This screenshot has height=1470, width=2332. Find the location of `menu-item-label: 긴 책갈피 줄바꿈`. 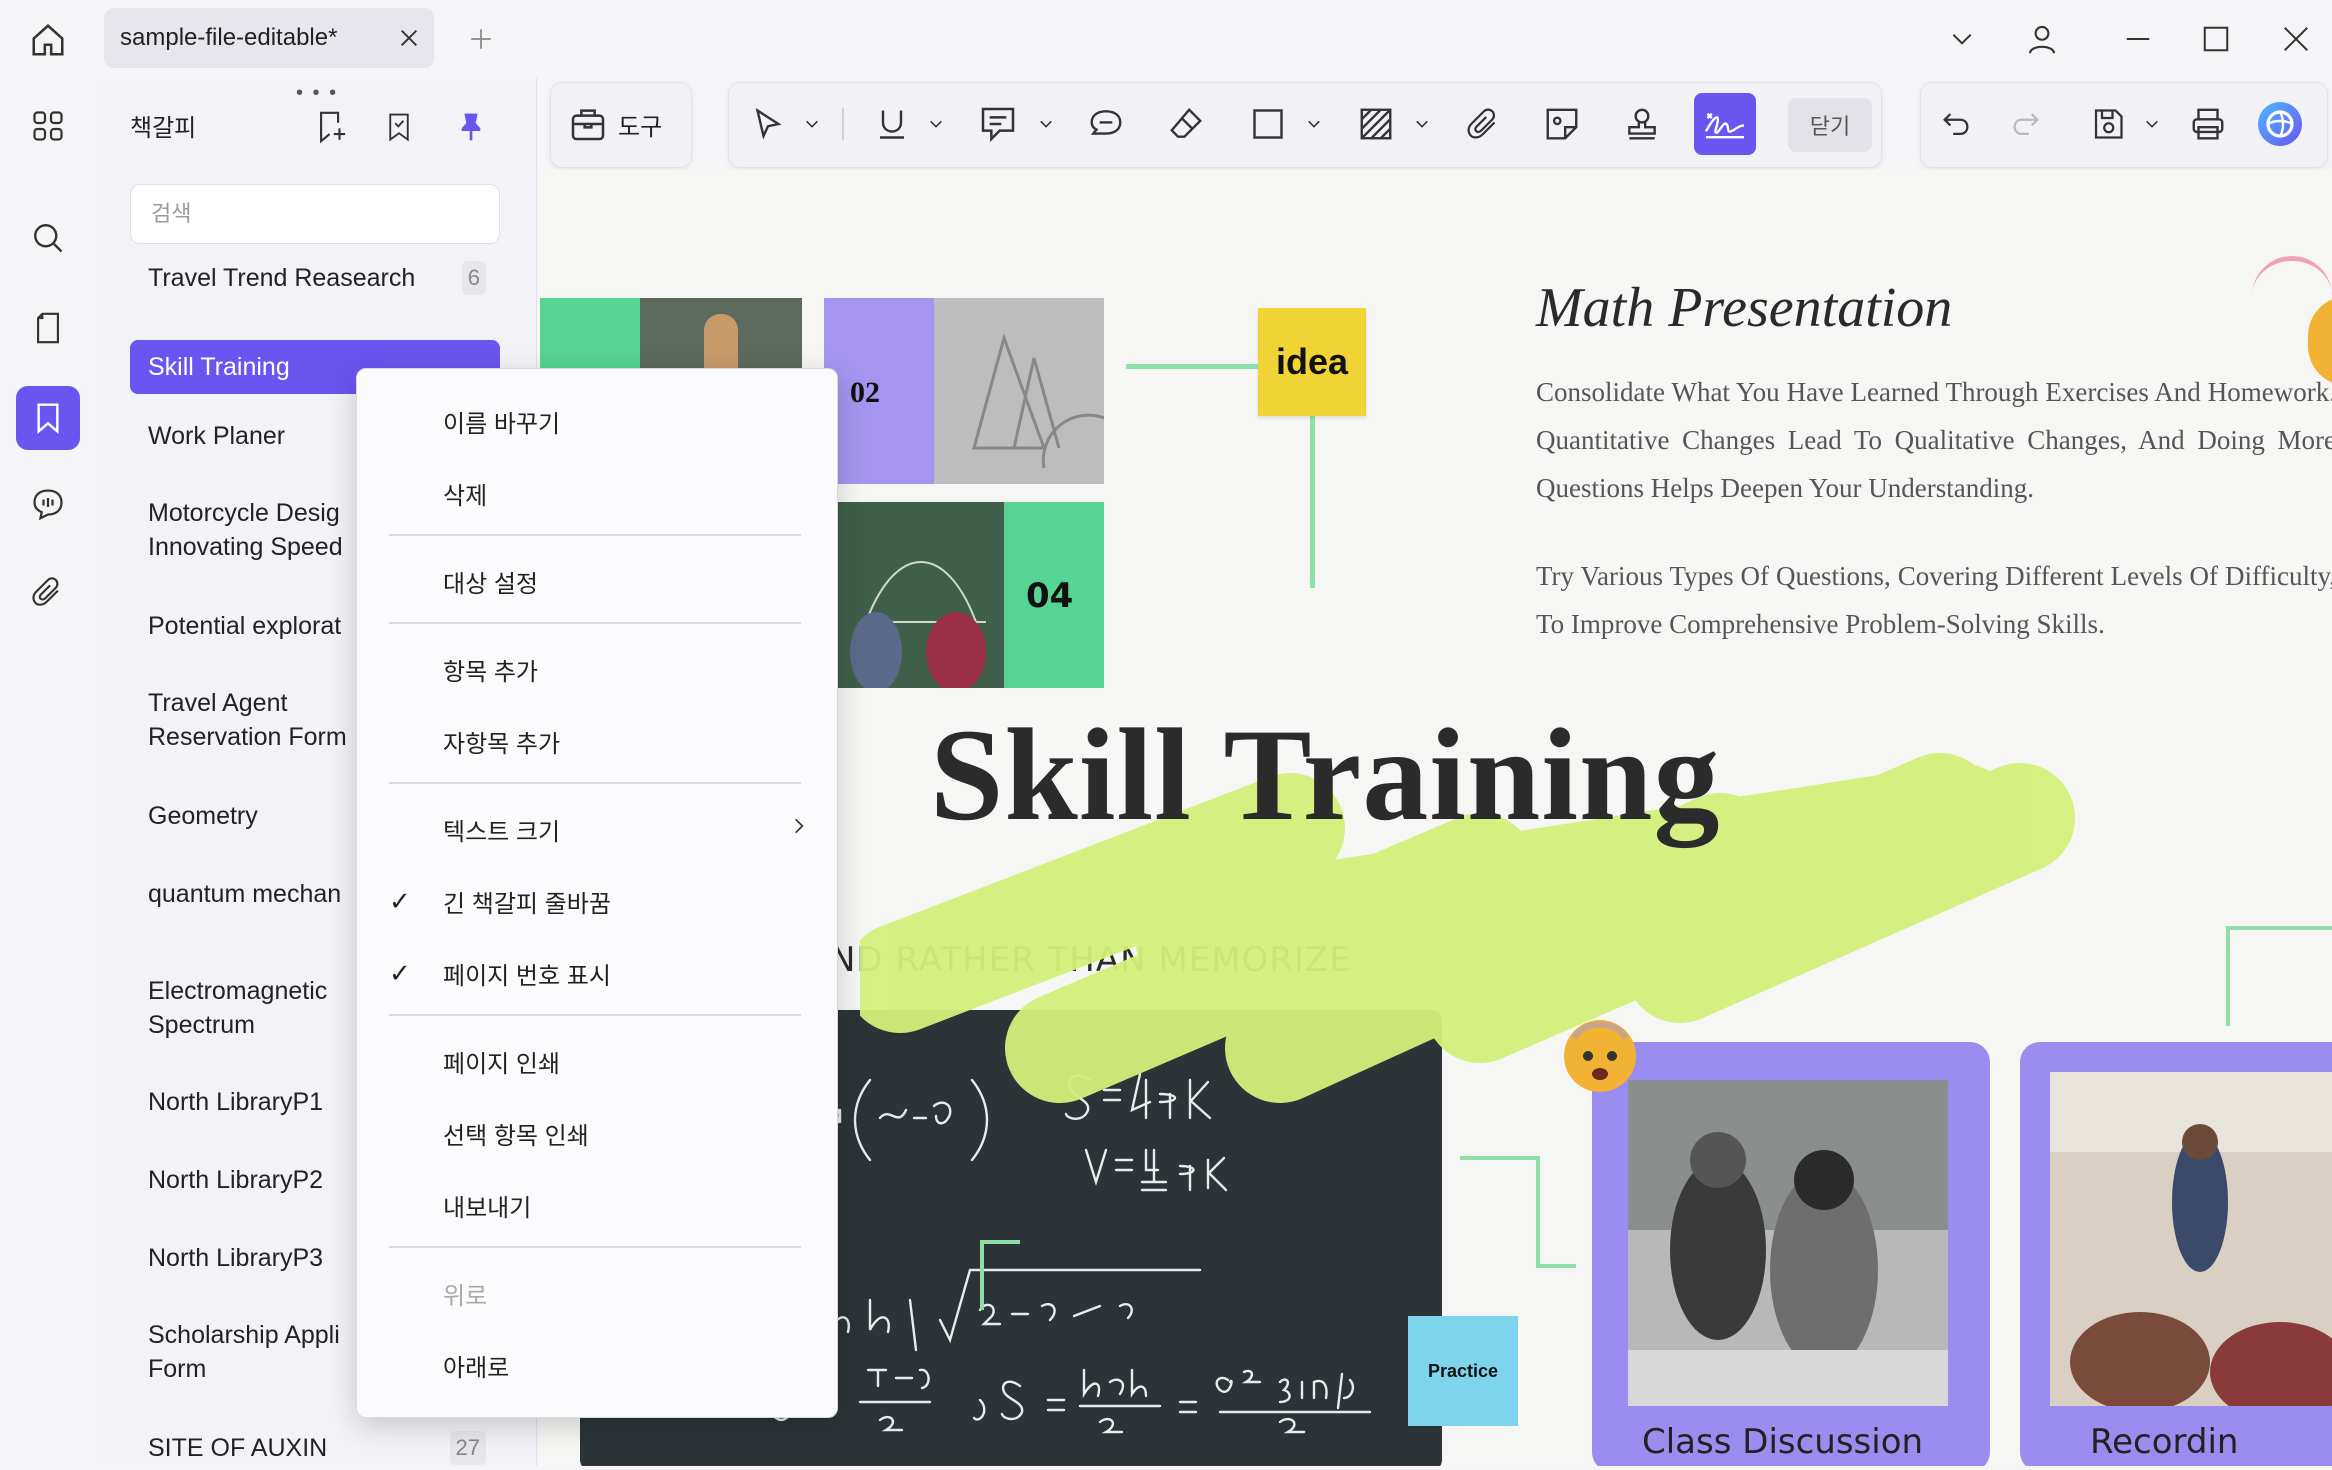

menu-item-label: 긴 책갈피 줄바꿈 is located at coordinates (527, 904).